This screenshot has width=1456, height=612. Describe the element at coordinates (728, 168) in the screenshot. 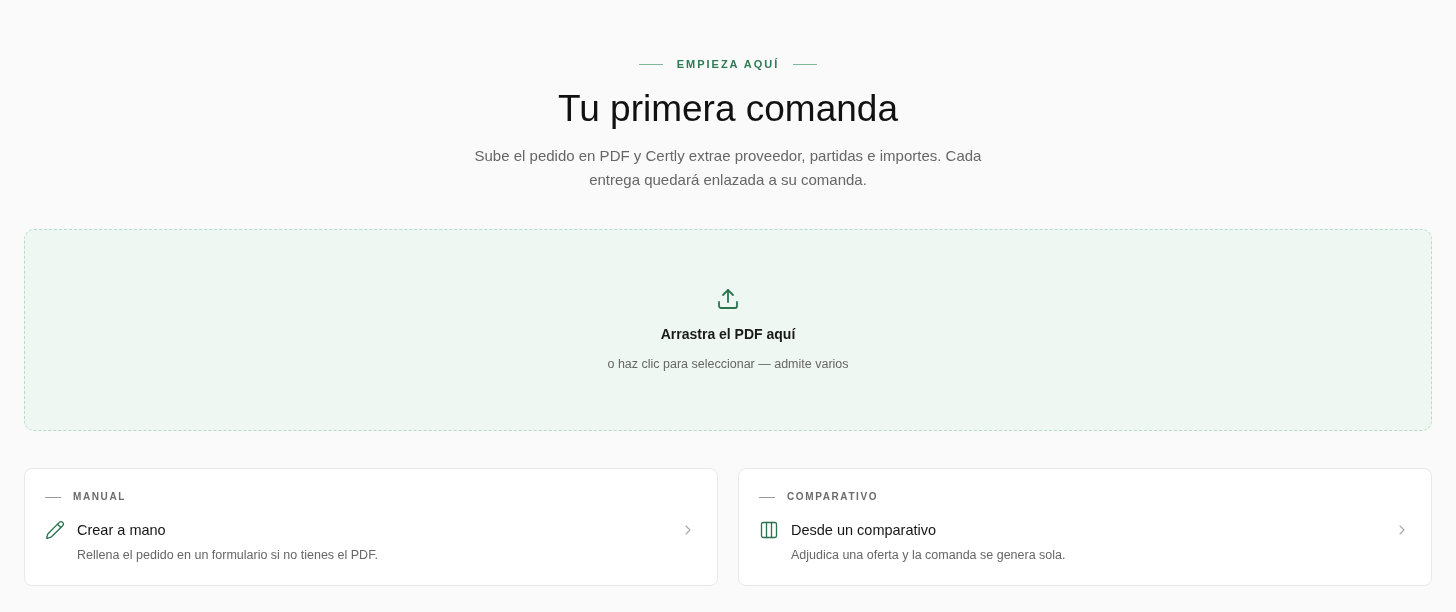

I see `page-subtitle: Sube el pedido en PDF y Certly extrae proveedor, partidas e importes. Cada entrega quedará enlazada a su comanda.` at that location.